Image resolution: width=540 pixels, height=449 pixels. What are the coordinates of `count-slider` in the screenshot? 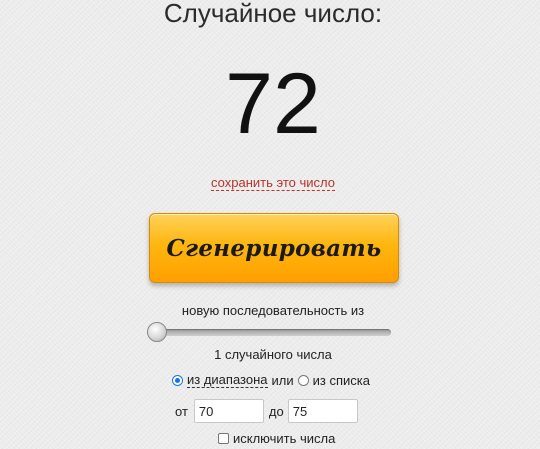 It's located at (269, 333).